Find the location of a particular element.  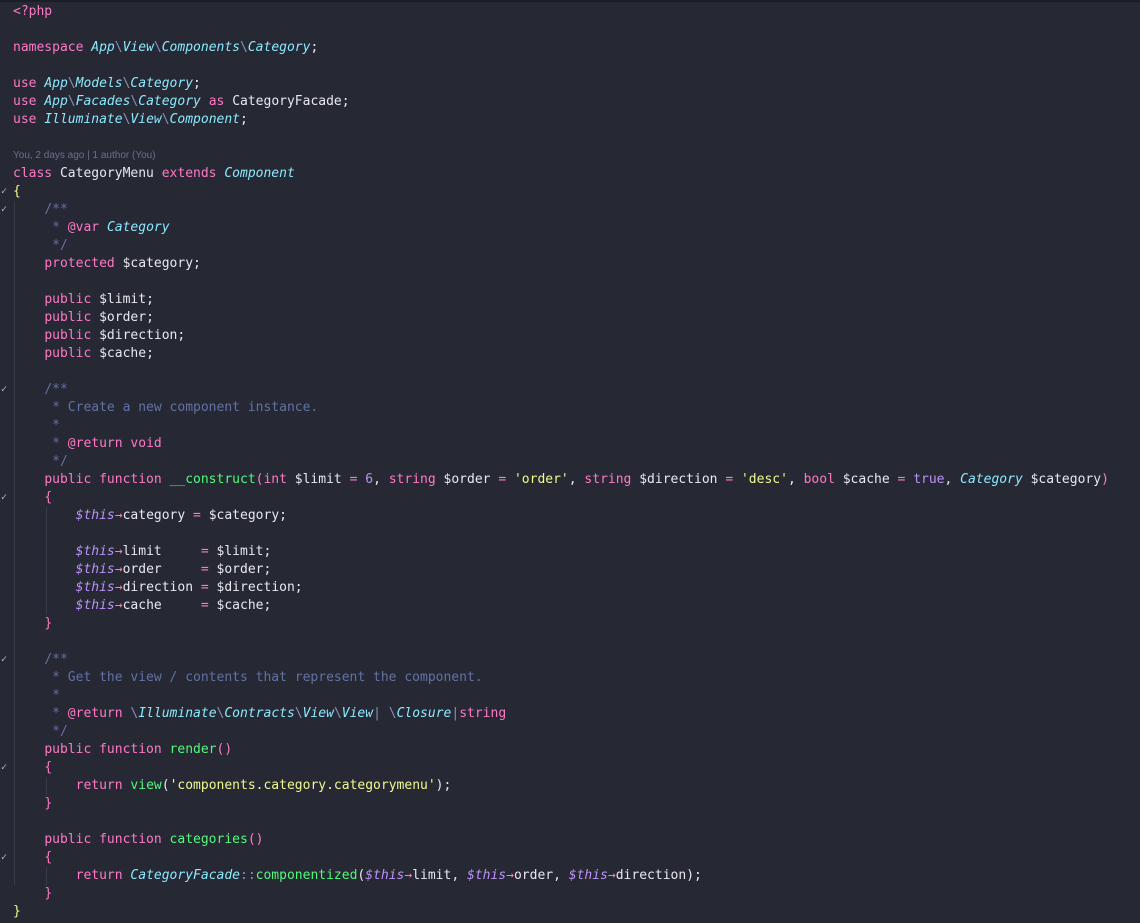

code-token: cache is located at coordinates (161, 605).